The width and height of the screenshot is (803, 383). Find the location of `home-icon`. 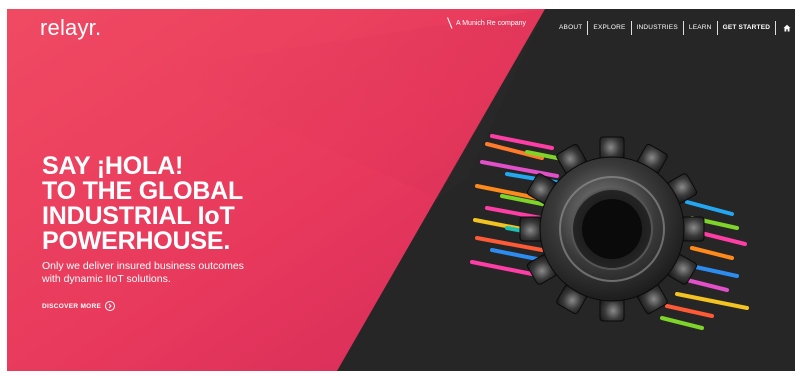

home-icon is located at coordinates (786, 28).